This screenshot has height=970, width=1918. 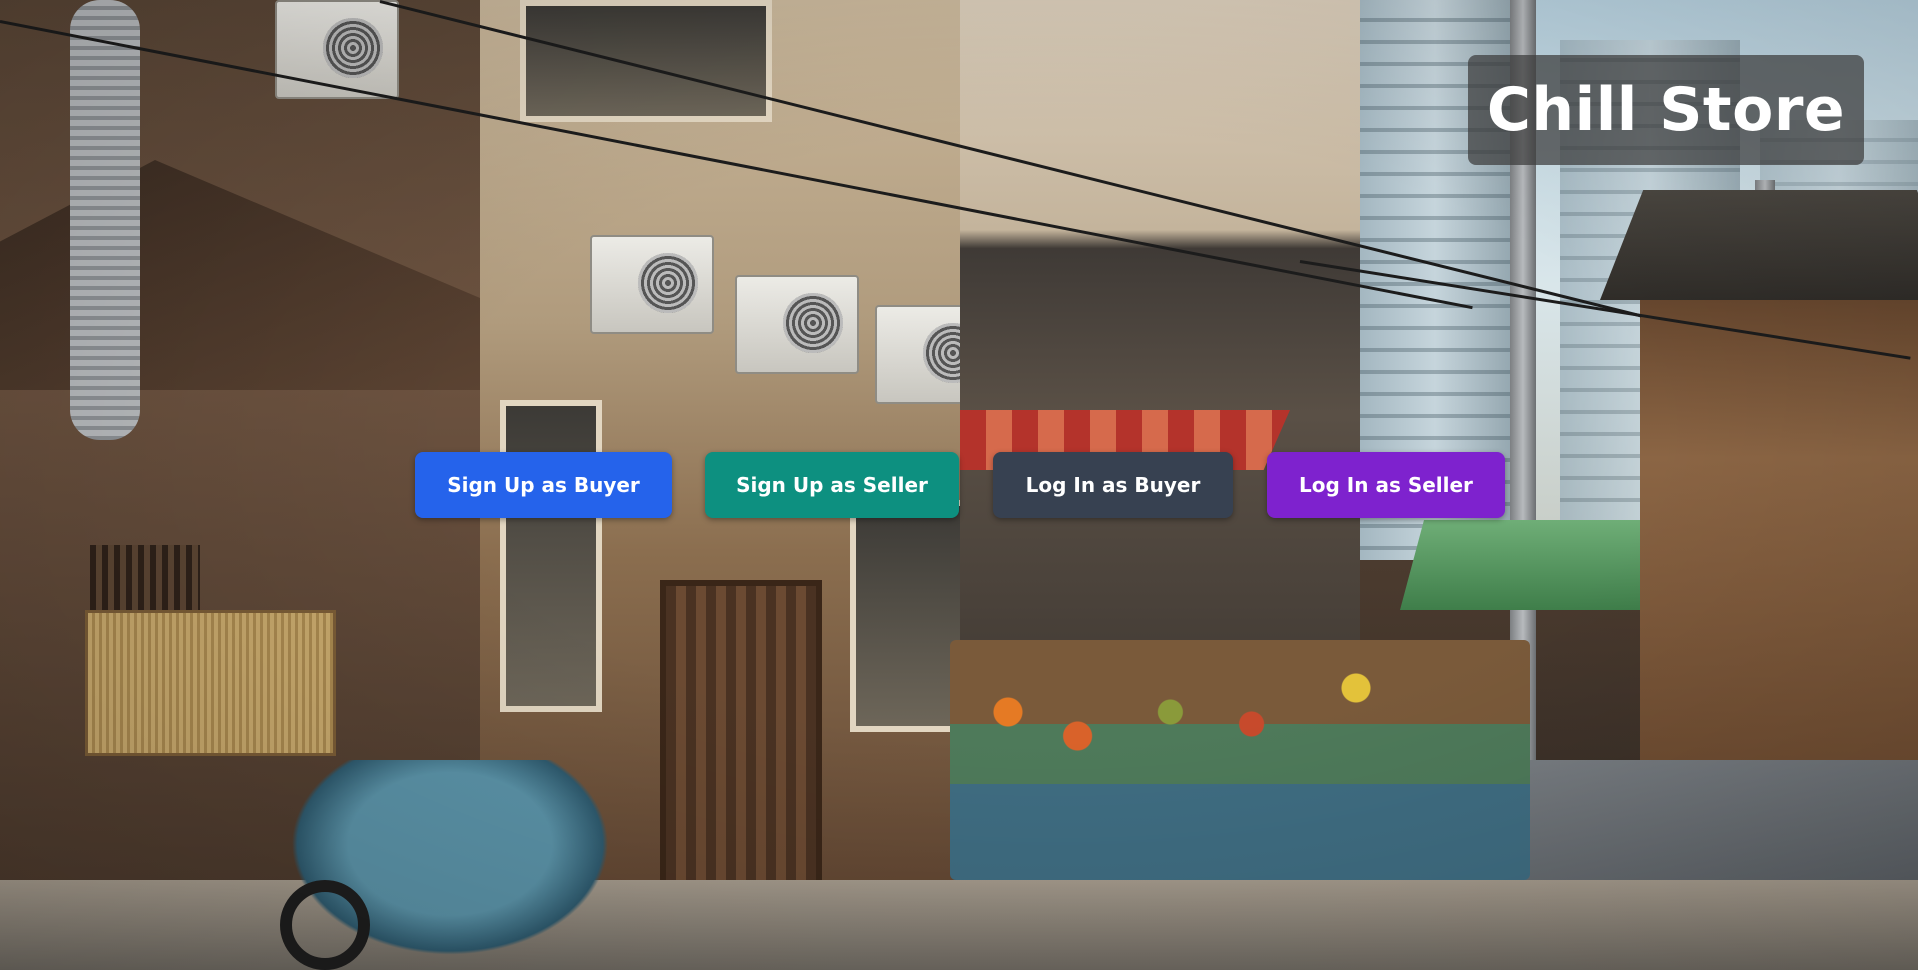 I want to click on log-in-buyer-button: Log In as Buyer, so click(x=1113, y=485).